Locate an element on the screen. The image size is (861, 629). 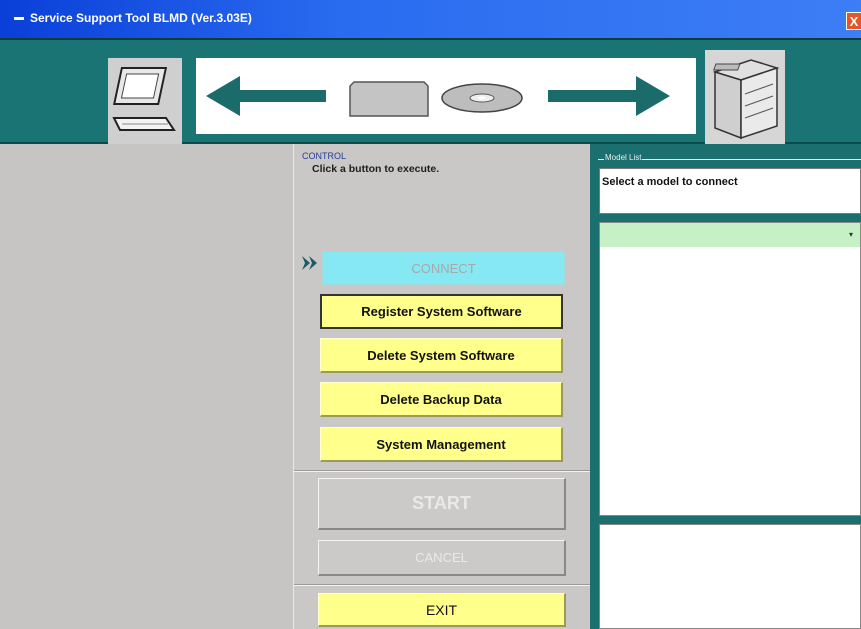
model-list: ▾ is located at coordinates (730, 369).